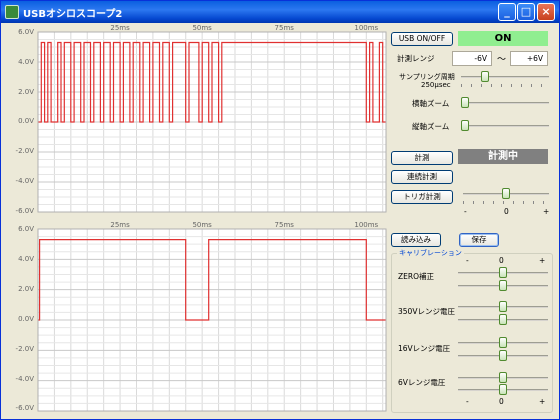 Image resolution: width=560 pixels, height=420 pixels. I want to click on range6-label: 6Vレンジ電圧, so click(422, 382).